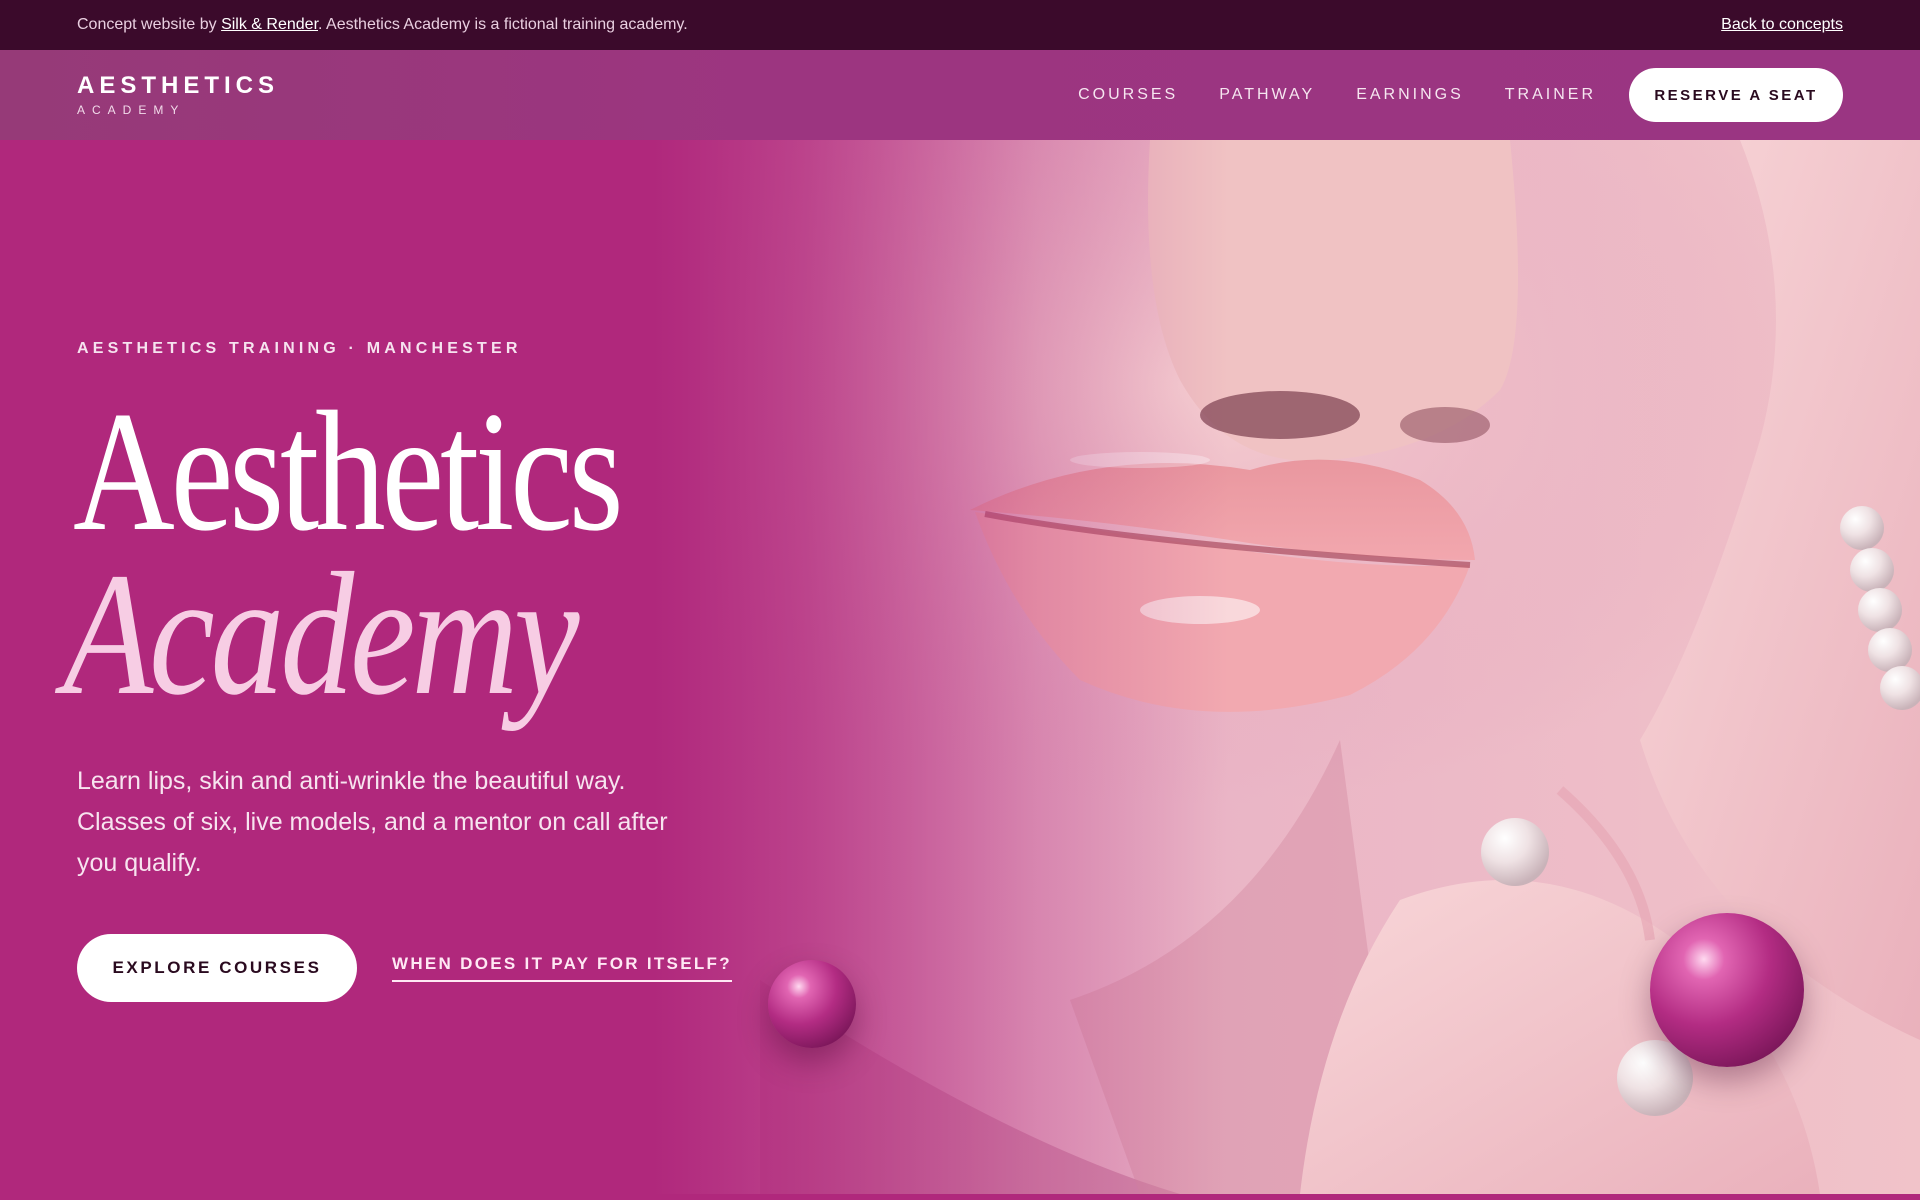 The height and width of the screenshot is (1200, 1920). Describe the element at coordinates (812, 1004) in the screenshot. I see `decorative-sphere-small` at that location.